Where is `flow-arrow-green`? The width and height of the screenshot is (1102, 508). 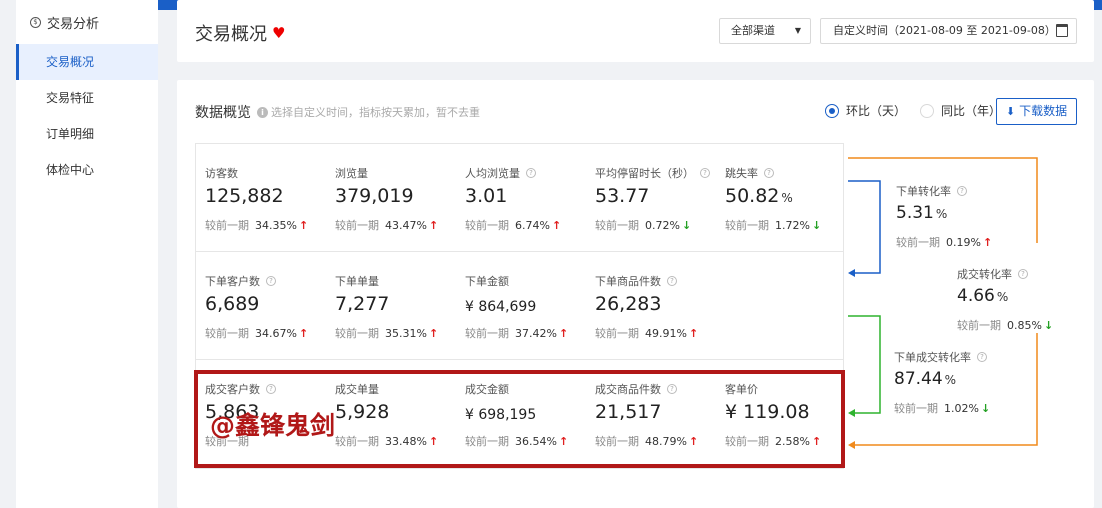 flow-arrow-green is located at coordinates (864, 364).